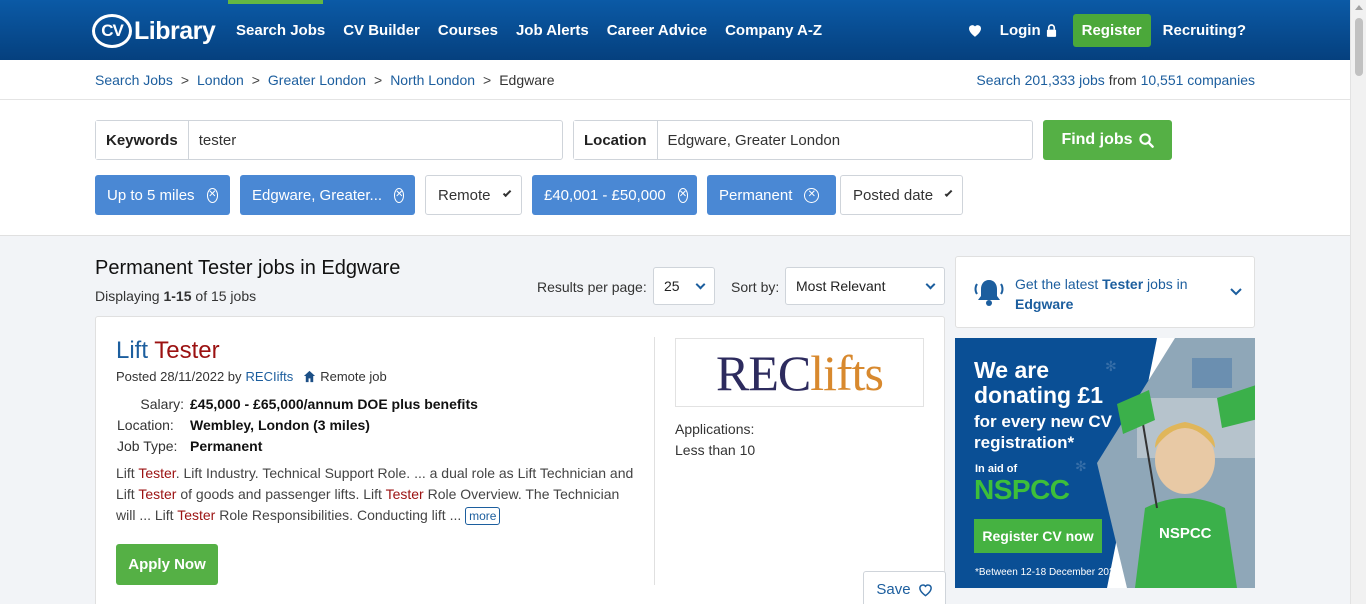 The width and height of the screenshot is (1366, 604). What do you see at coordinates (865, 286) in the screenshot?
I see `sort-by-select: Most Relevant` at bounding box center [865, 286].